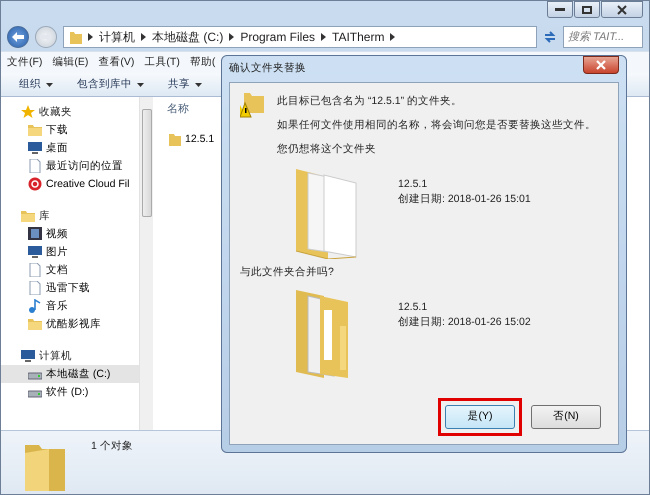 This screenshot has width=650, height=495. Describe the element at coordinates (146, 263) in the screenshot. I see `scrollbar` at that location.